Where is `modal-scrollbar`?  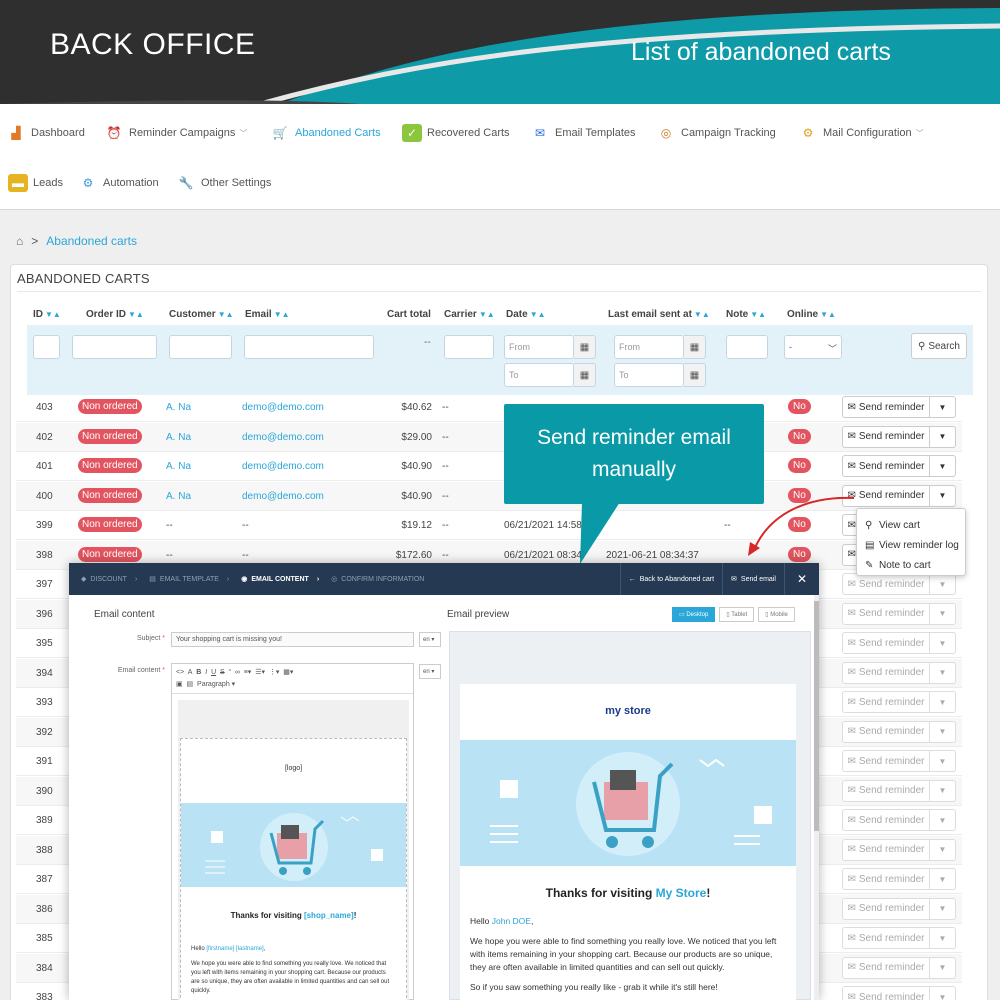 modal-scrollbar is located at coordinates (816, 797).